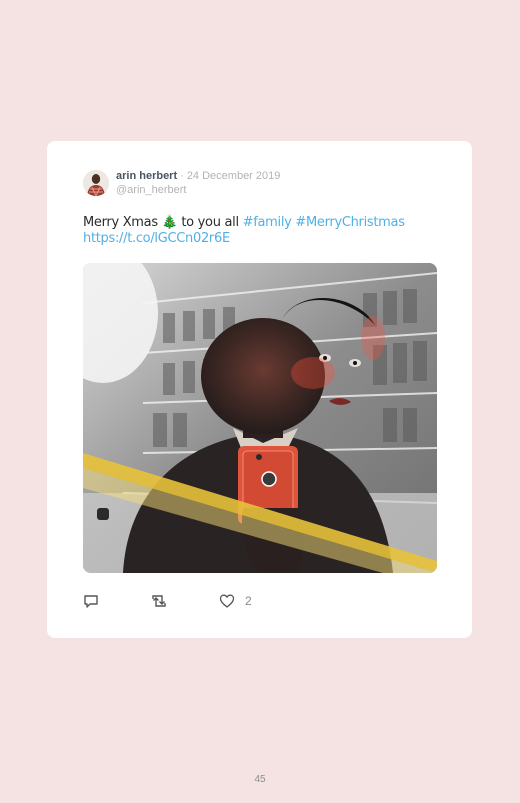 The width and height of the screenshot is (520, 803). I want to click on avatar, so click(96, 183).